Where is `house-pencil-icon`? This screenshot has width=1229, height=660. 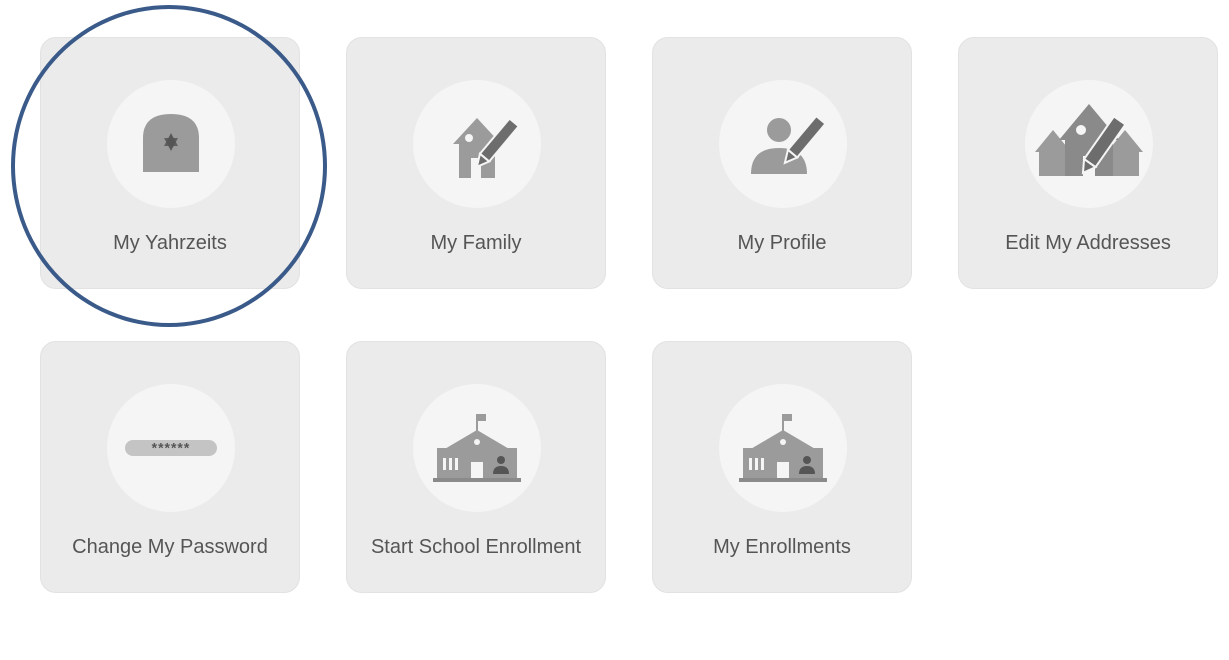
house-pencil-icon is located at coordinates (487, 147).